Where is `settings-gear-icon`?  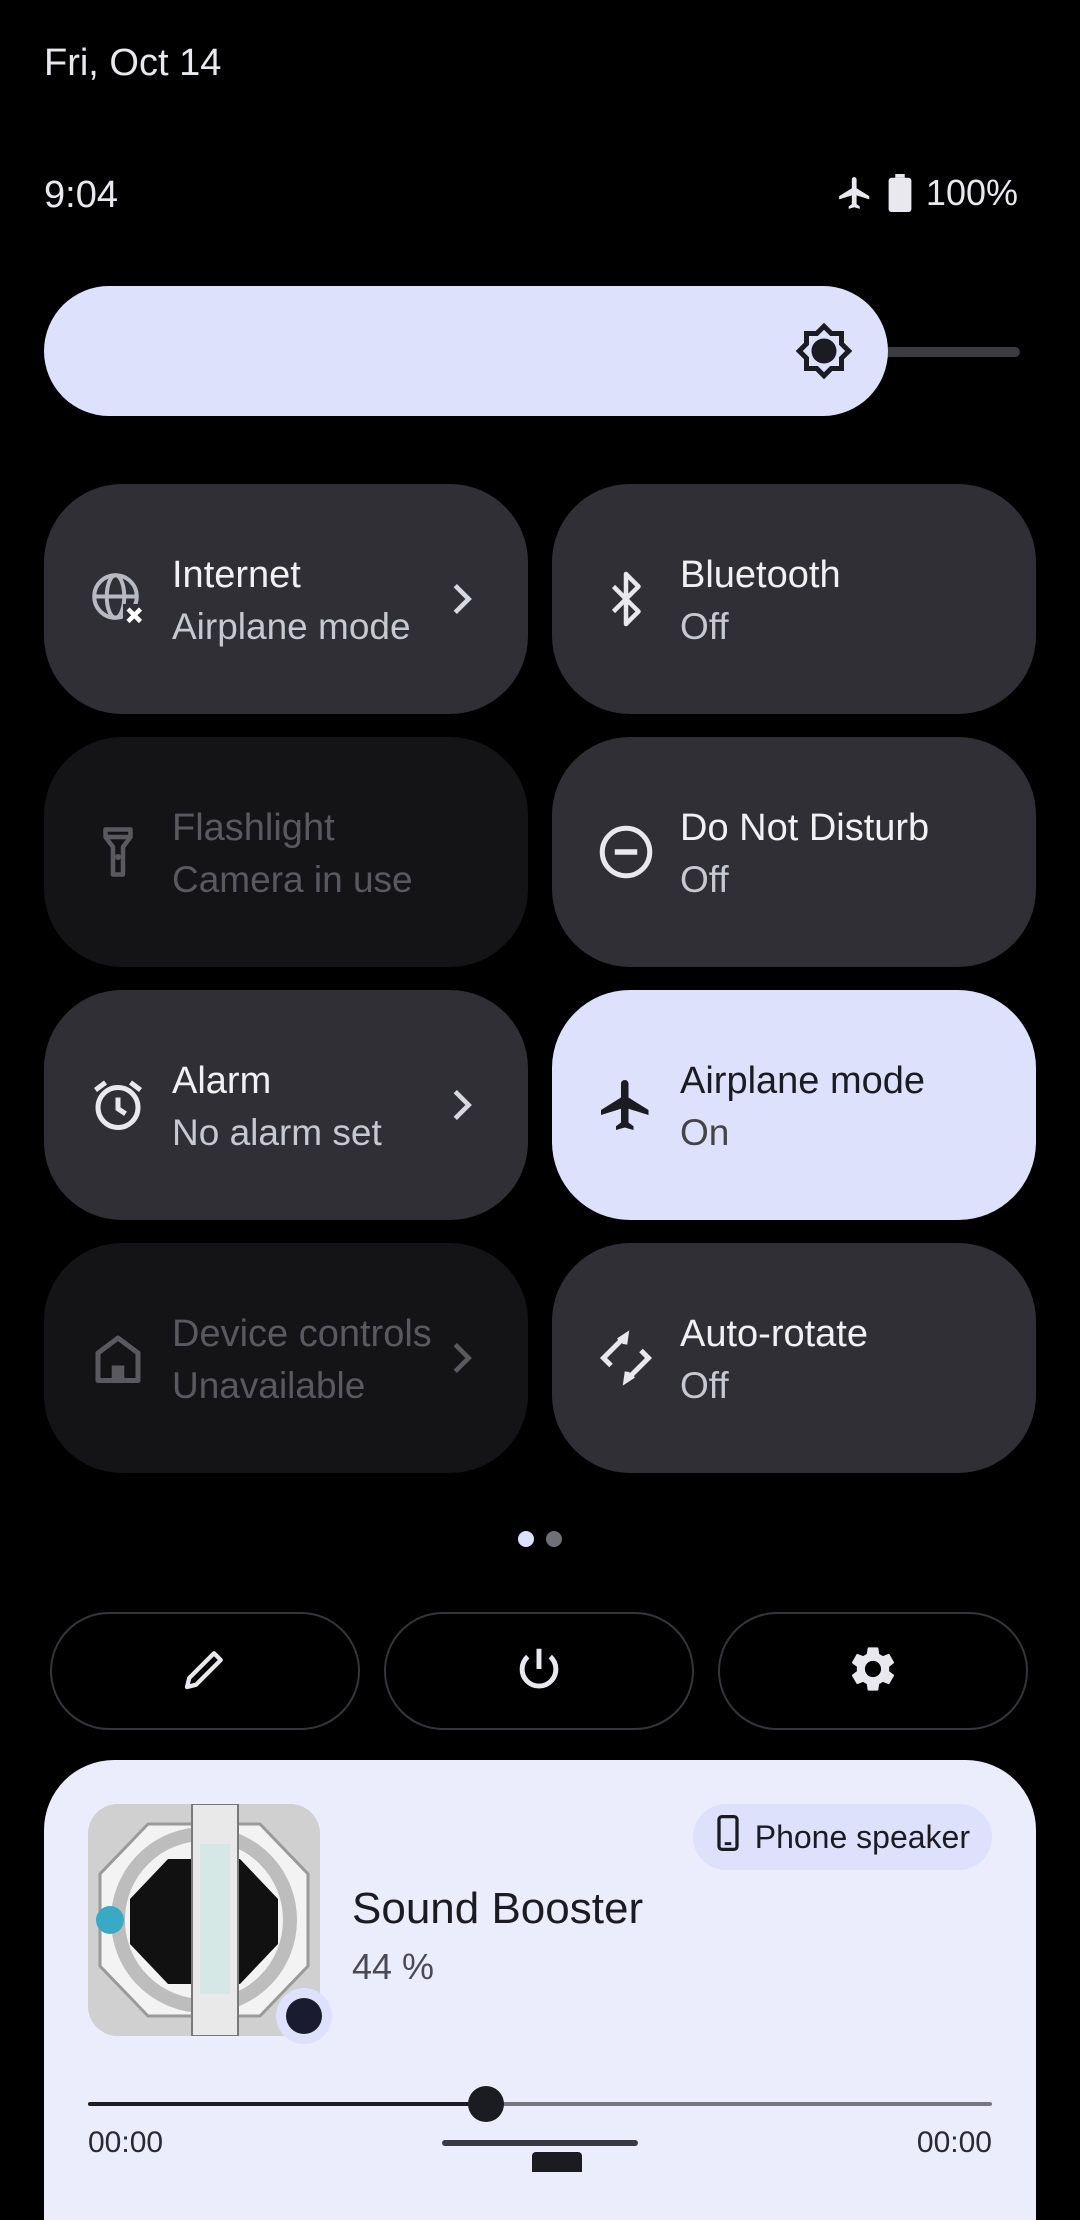
settings-gear-icon is located at coordinates (873, 1671).